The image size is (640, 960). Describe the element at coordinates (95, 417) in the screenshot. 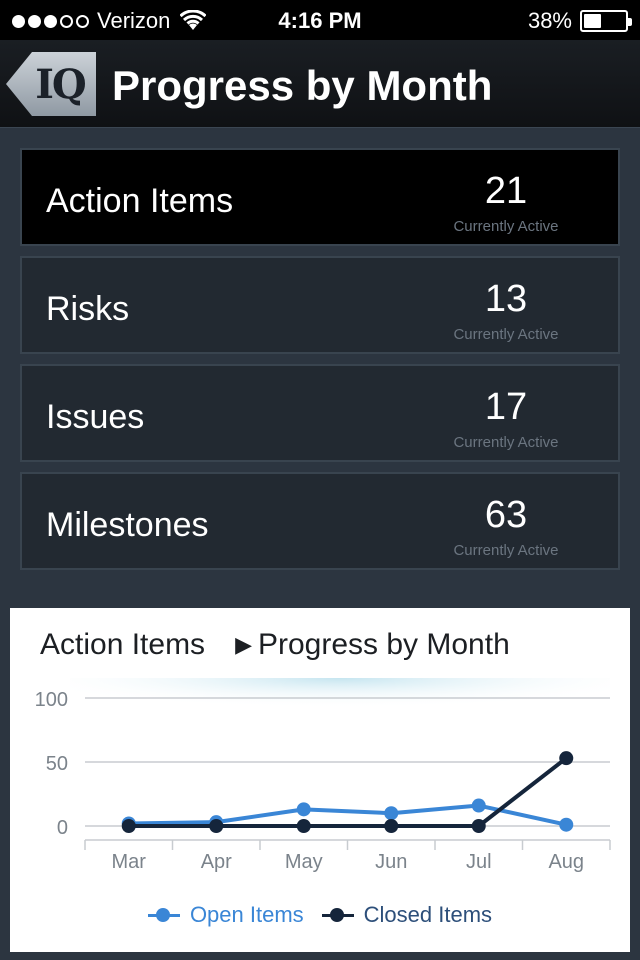

I see `card-label: Issues` at that location.